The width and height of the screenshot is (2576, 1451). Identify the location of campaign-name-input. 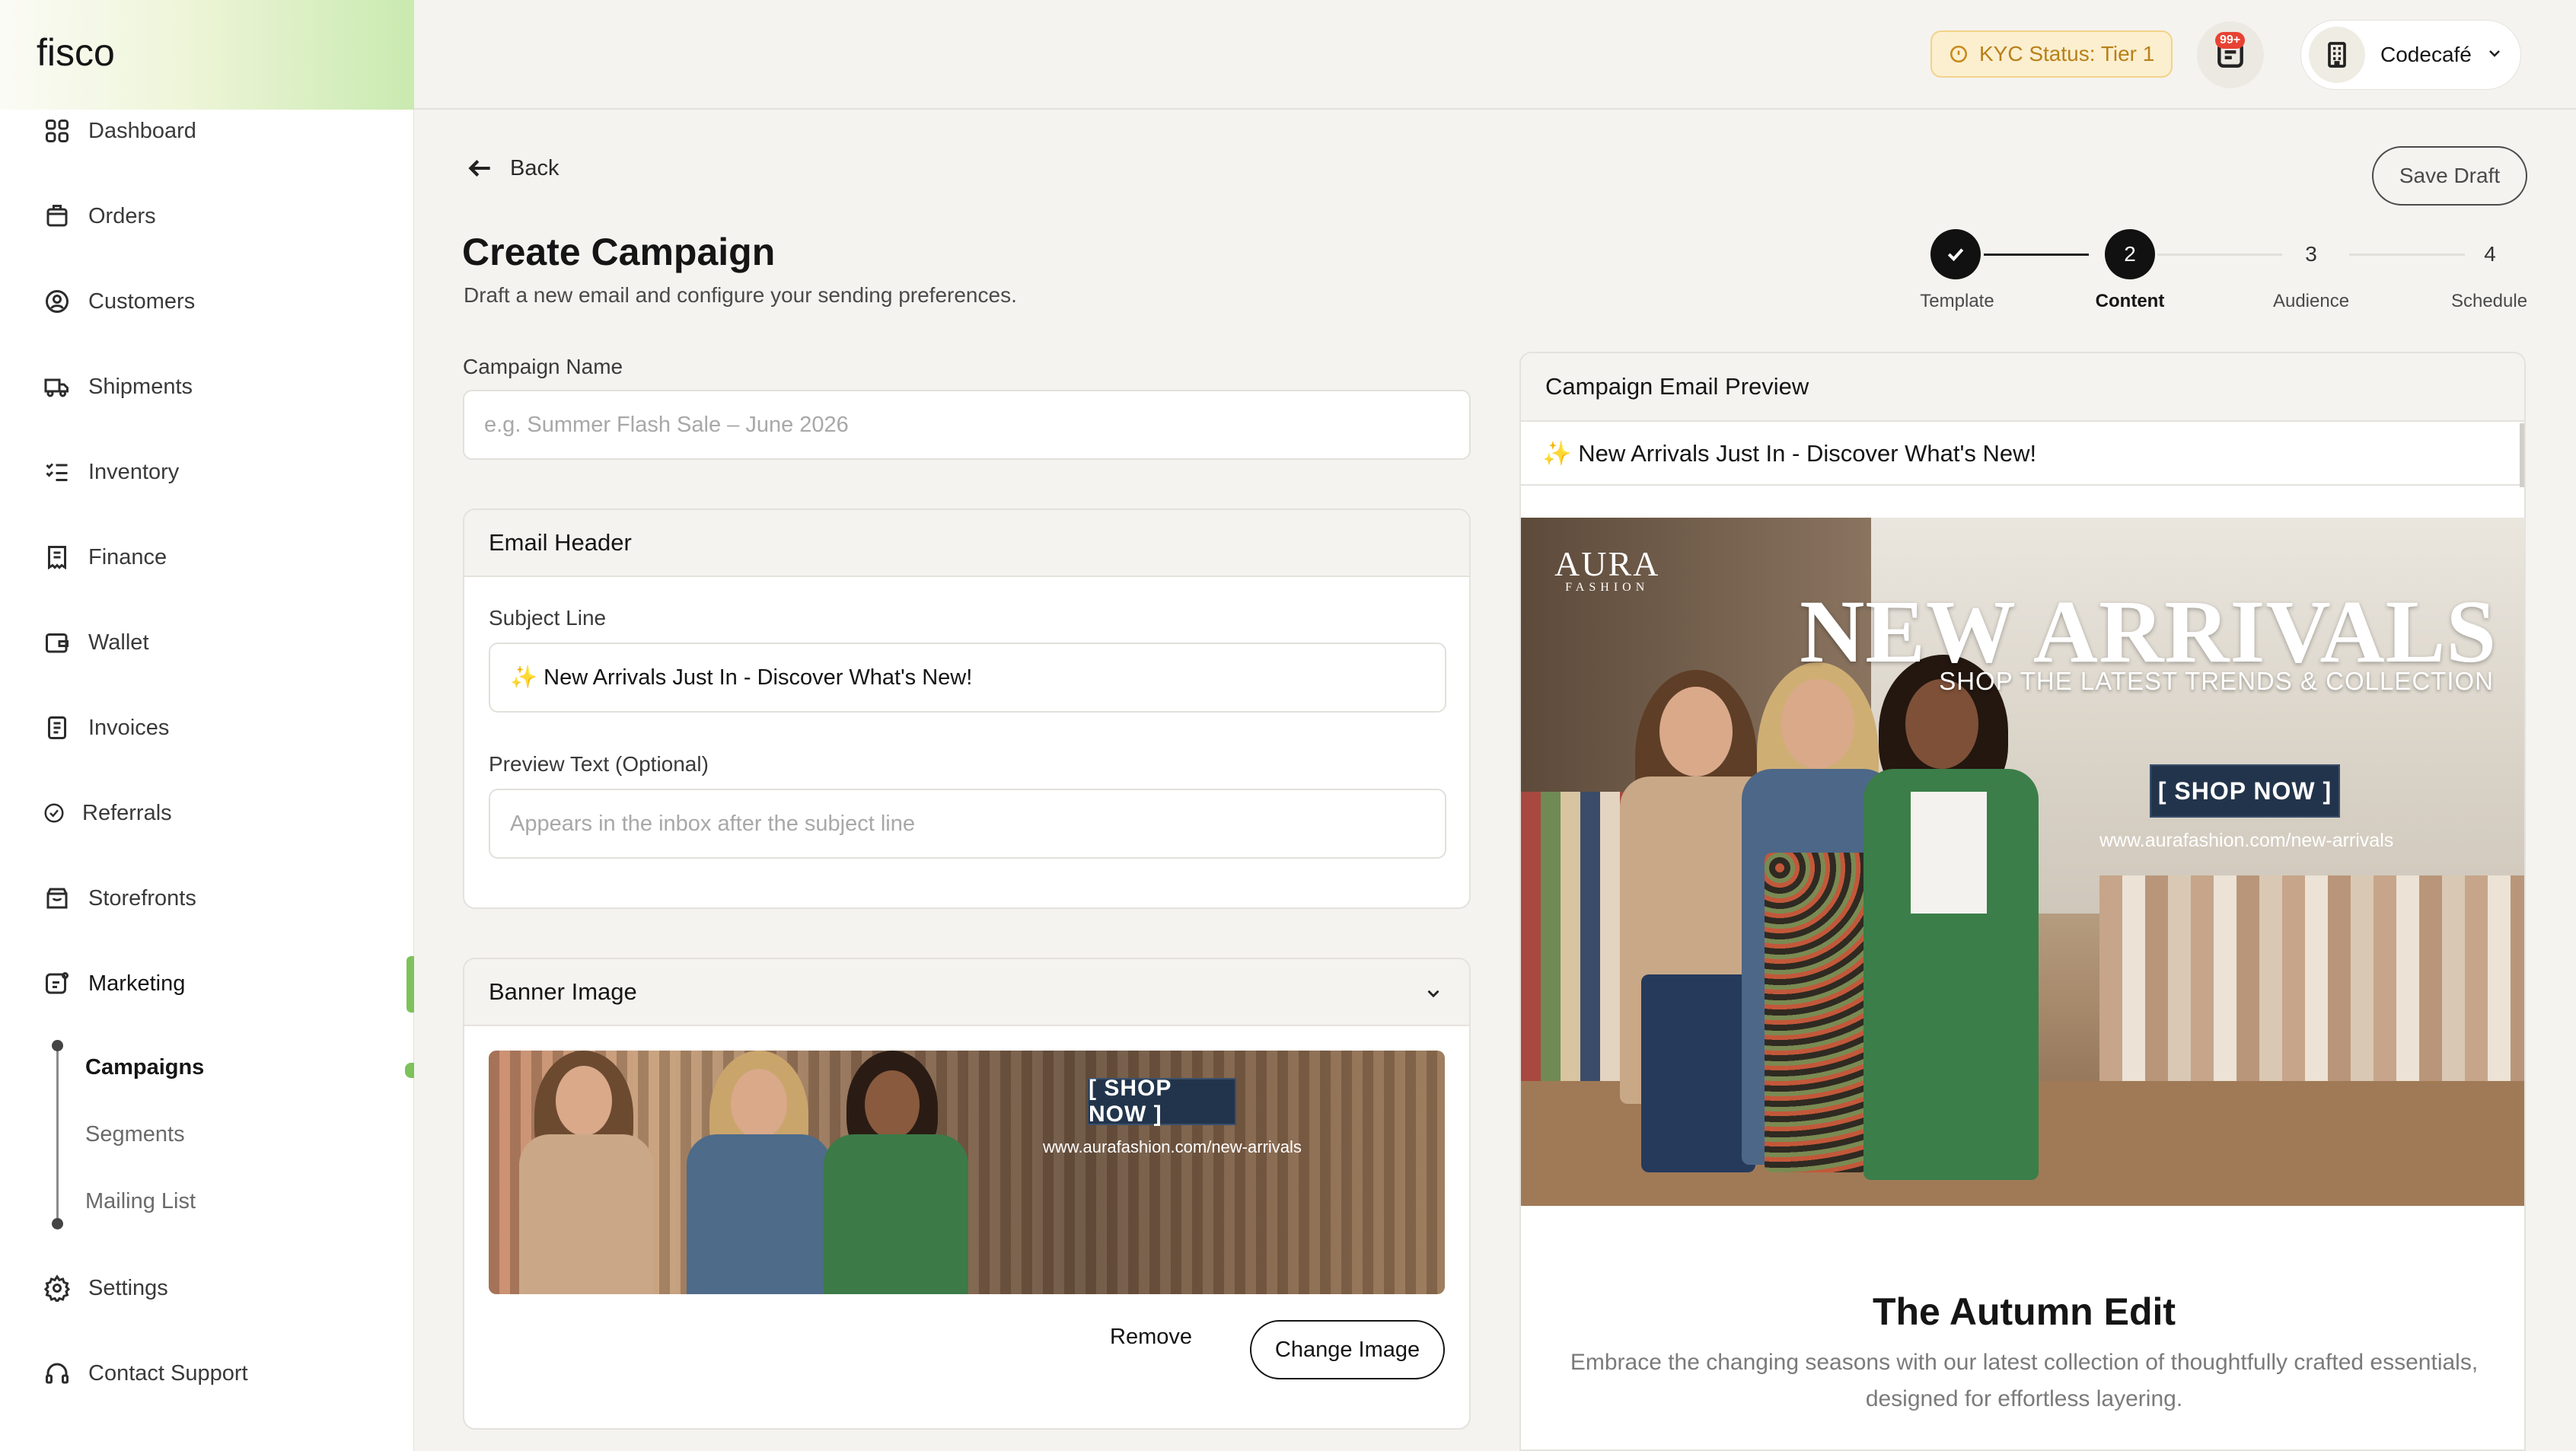
(967, 425).